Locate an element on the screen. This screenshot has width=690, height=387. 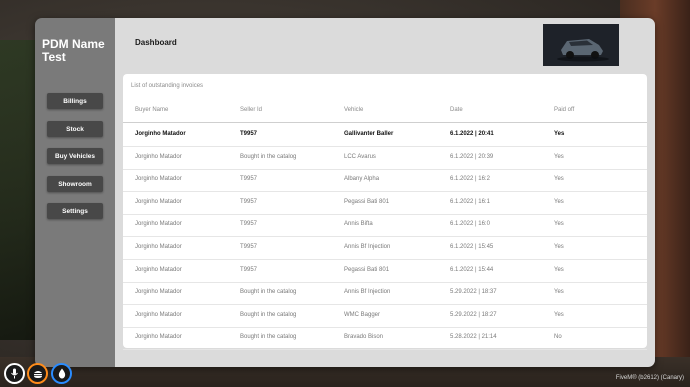
cell-date: 5.29.2022 | 18:37 is located at coordinates (473, 292).